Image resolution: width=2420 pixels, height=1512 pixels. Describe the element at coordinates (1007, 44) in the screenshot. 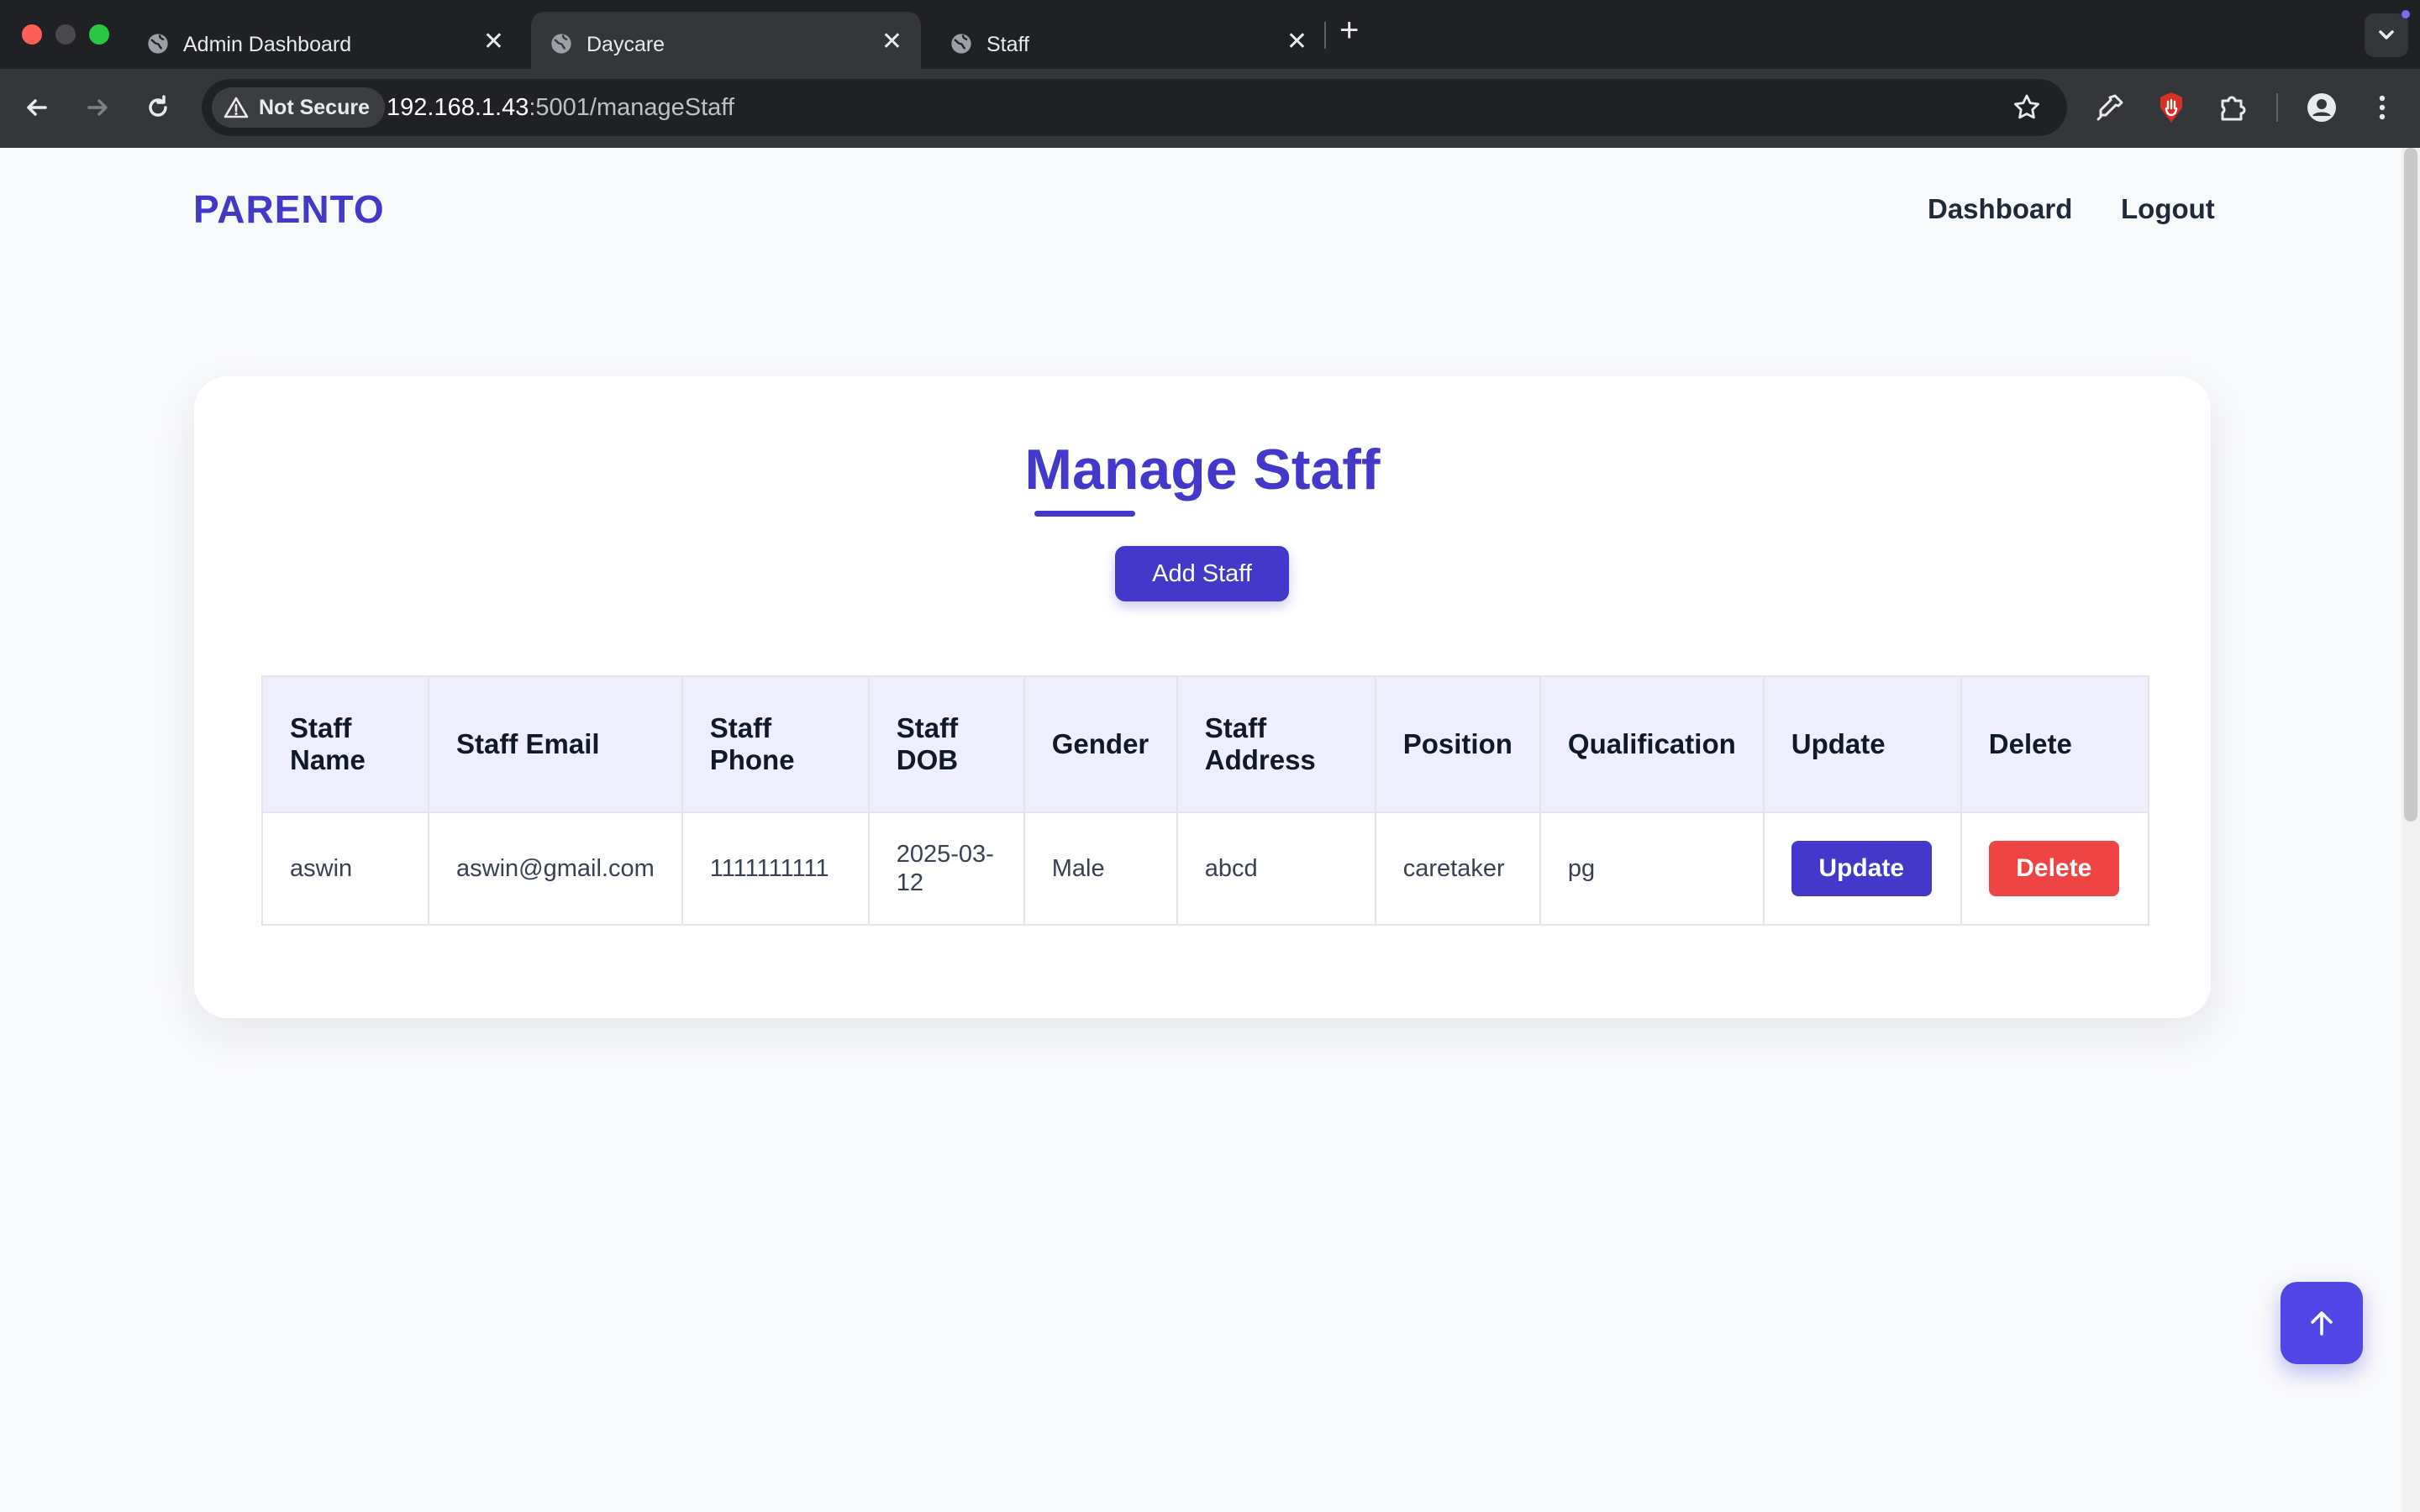

I see `tab-title: Staff` at that location.